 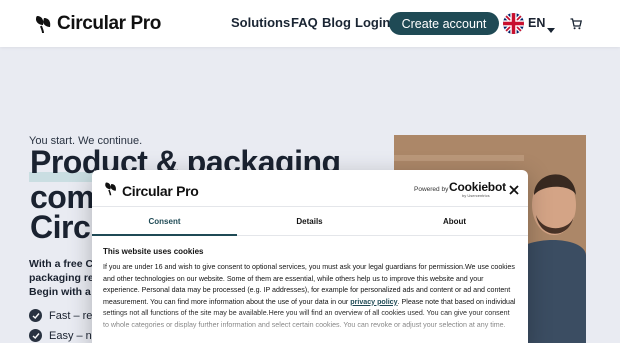 I want to click on cart-icon, so click(x=576, y=26).